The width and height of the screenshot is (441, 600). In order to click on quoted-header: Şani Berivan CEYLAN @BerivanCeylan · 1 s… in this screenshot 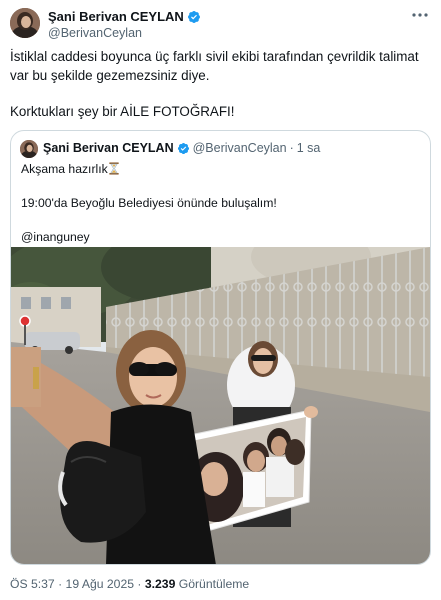, I will do `click(181, 148)`.